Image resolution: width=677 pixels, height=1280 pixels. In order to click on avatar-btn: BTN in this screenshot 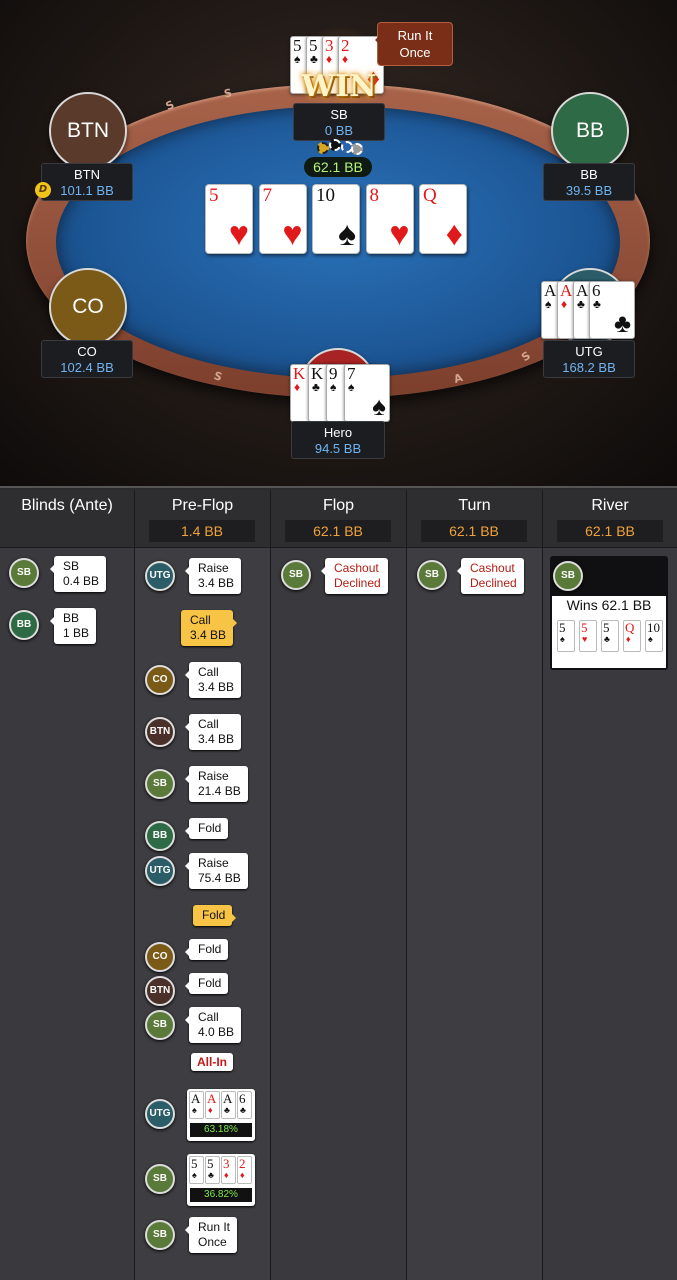, I will do `click(88, 131)`.